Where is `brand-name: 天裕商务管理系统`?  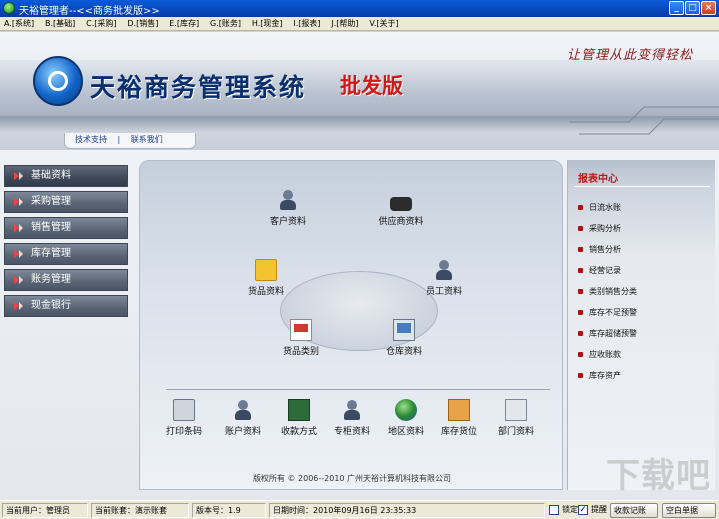 brand-name: 天裕商务管理系统 is located at coordinates (198, 87).